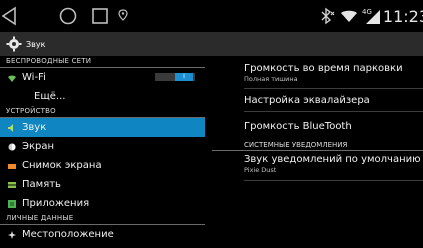 This screenshot has width=423, height=248. Describe the element at coordinates (41, 184) in the screenshot. I see `menu-item-label: Память` at that location.